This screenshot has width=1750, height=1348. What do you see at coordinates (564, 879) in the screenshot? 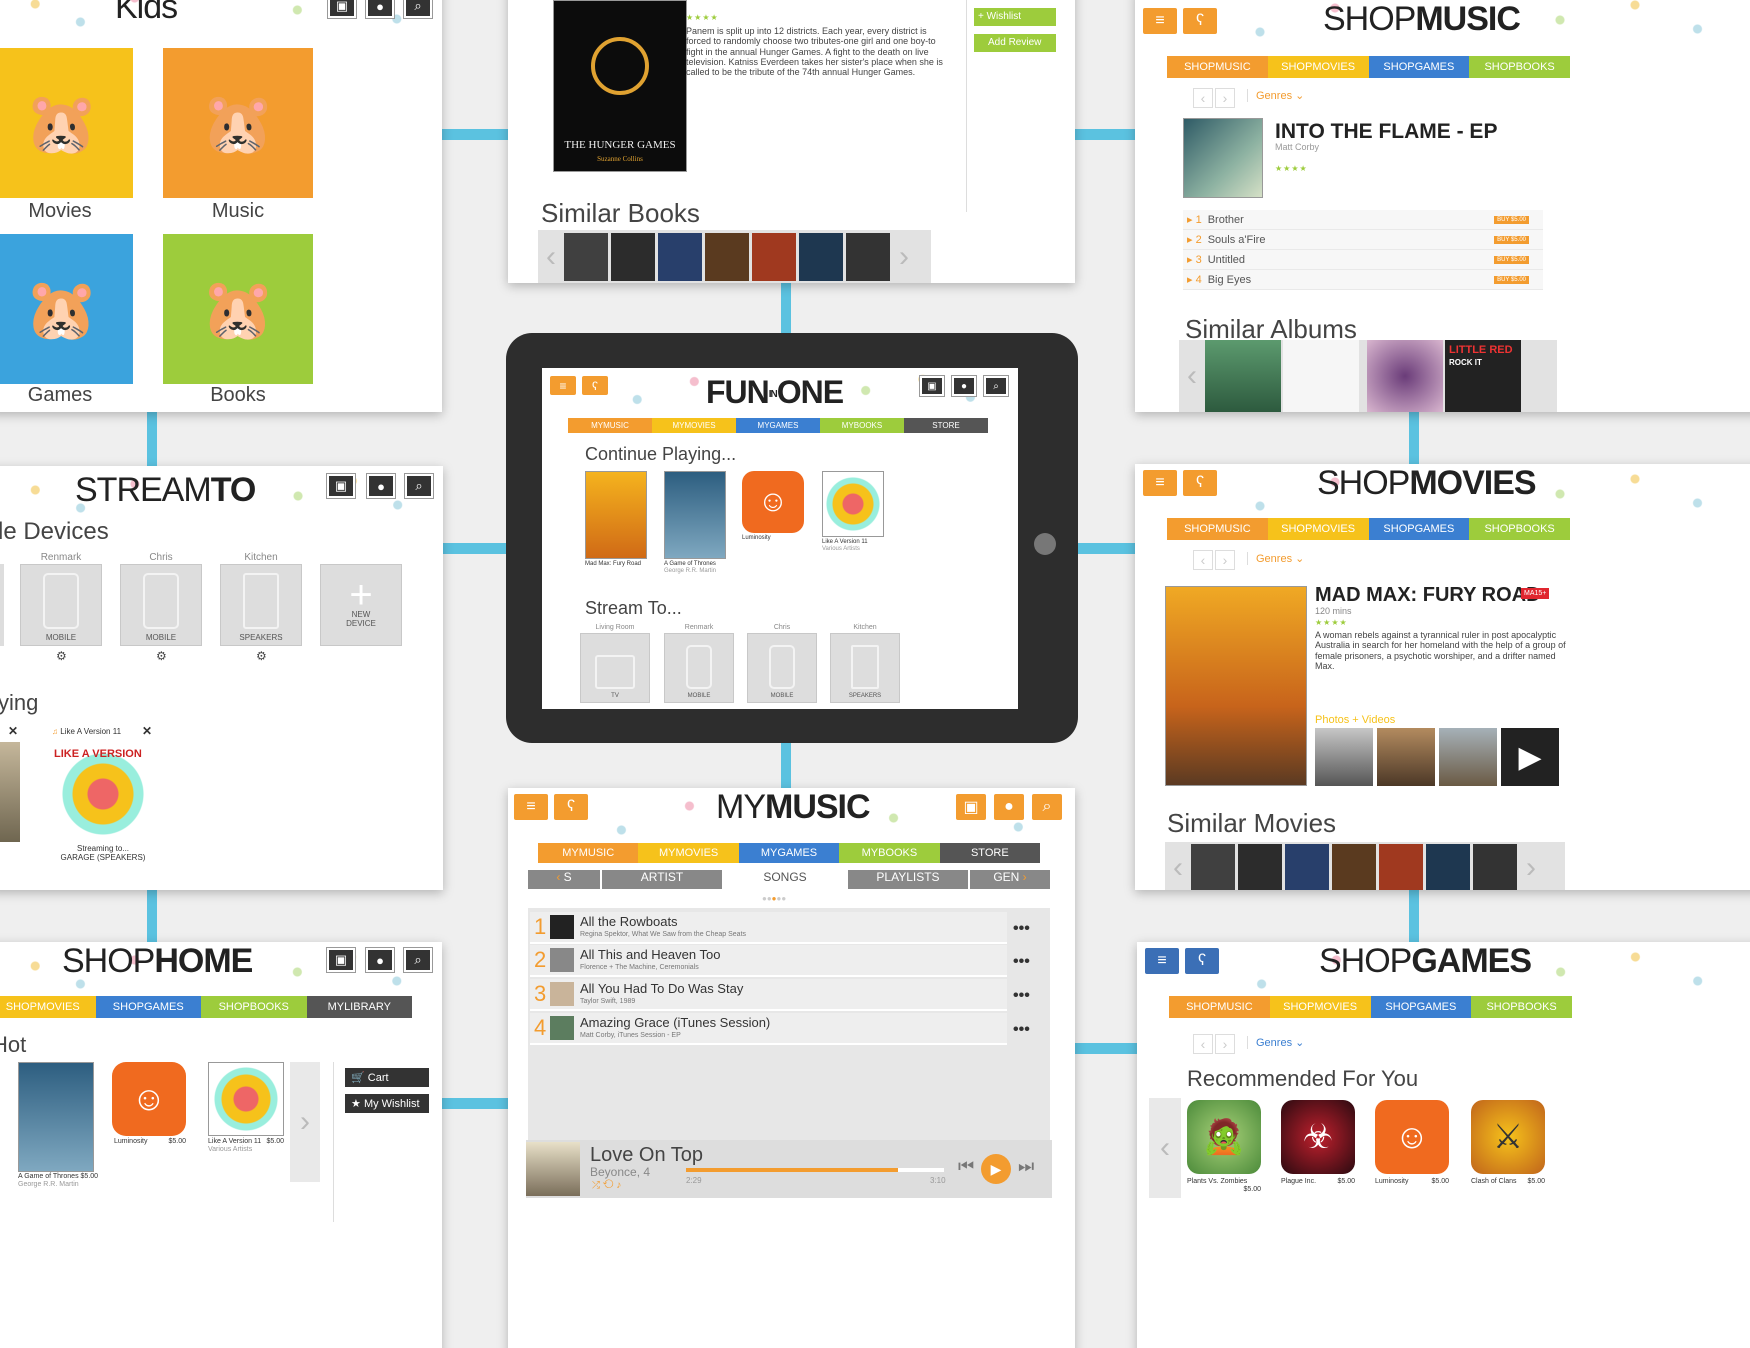
I see `subtab-prev: ‹ S` at bounding box center [564, 879].